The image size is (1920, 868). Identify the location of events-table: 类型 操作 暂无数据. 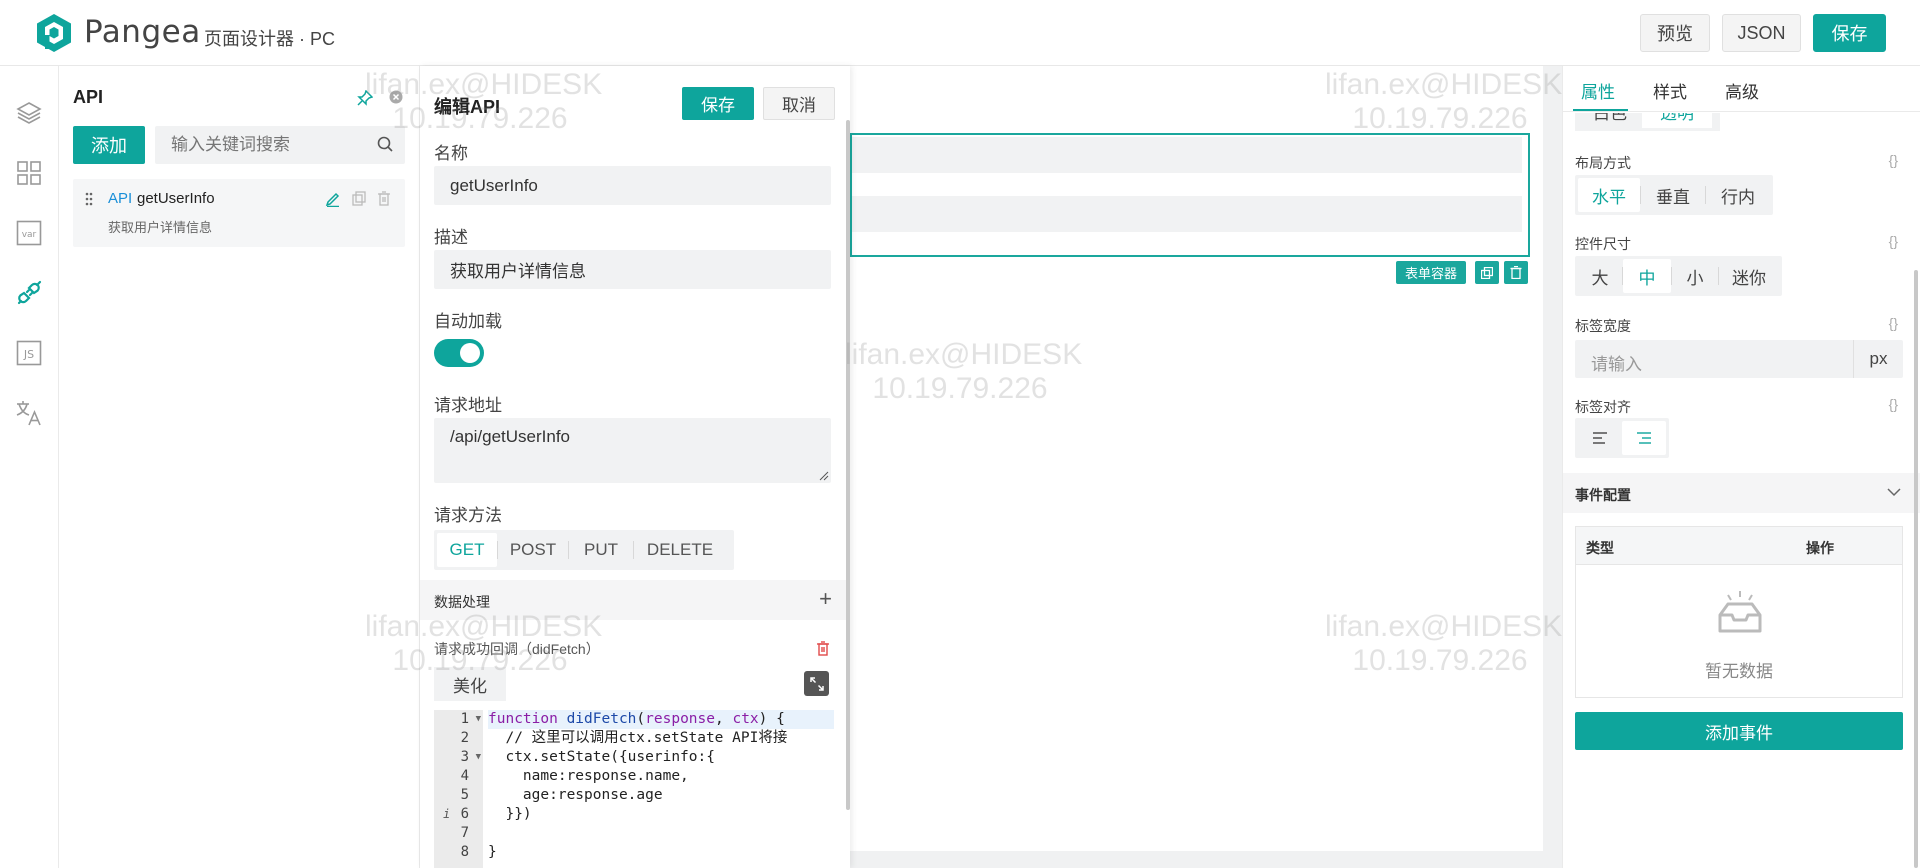
(1739, 612).